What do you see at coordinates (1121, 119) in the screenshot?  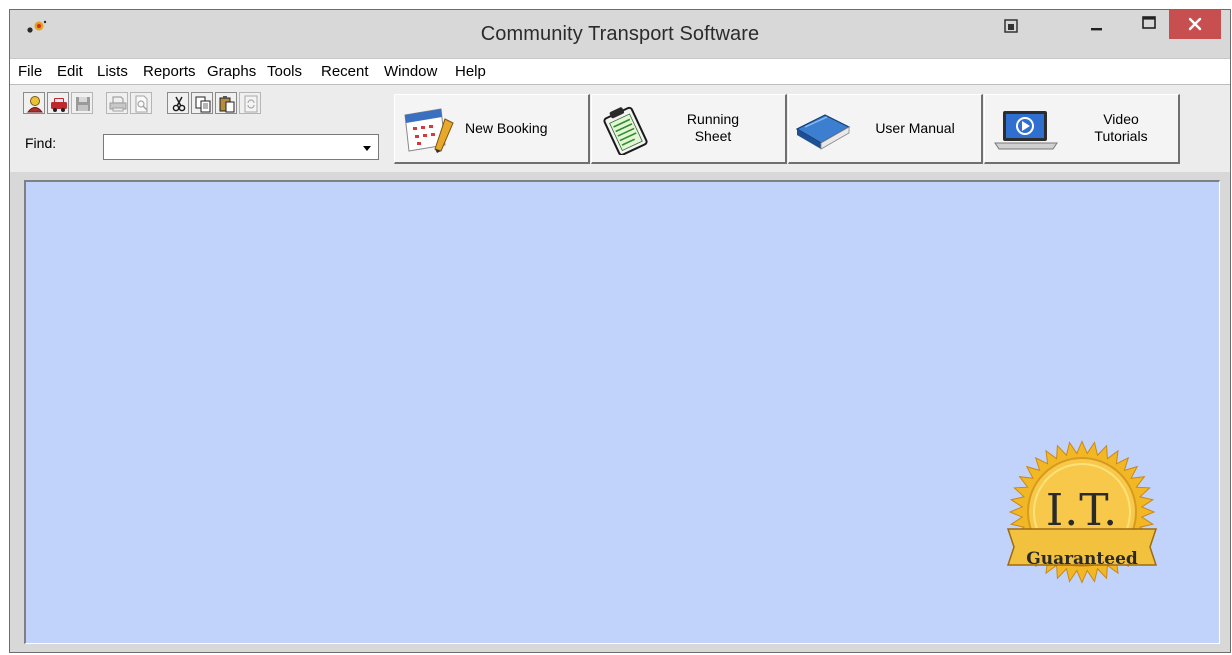 I see `video-tutorials-label-line1: Video` at bounding box center [1121, 119].